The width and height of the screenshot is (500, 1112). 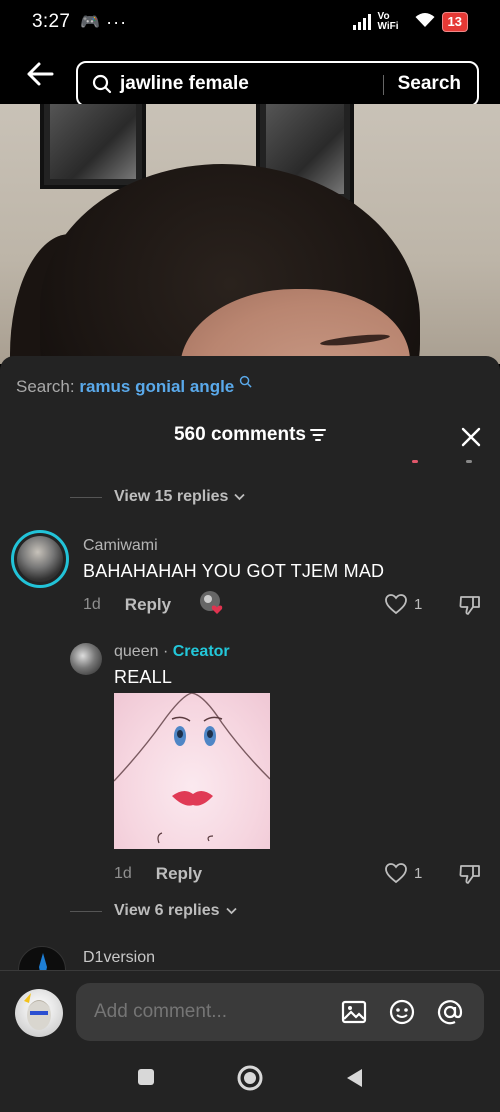 I want to click on search-icon, so click(x=102, y=84).